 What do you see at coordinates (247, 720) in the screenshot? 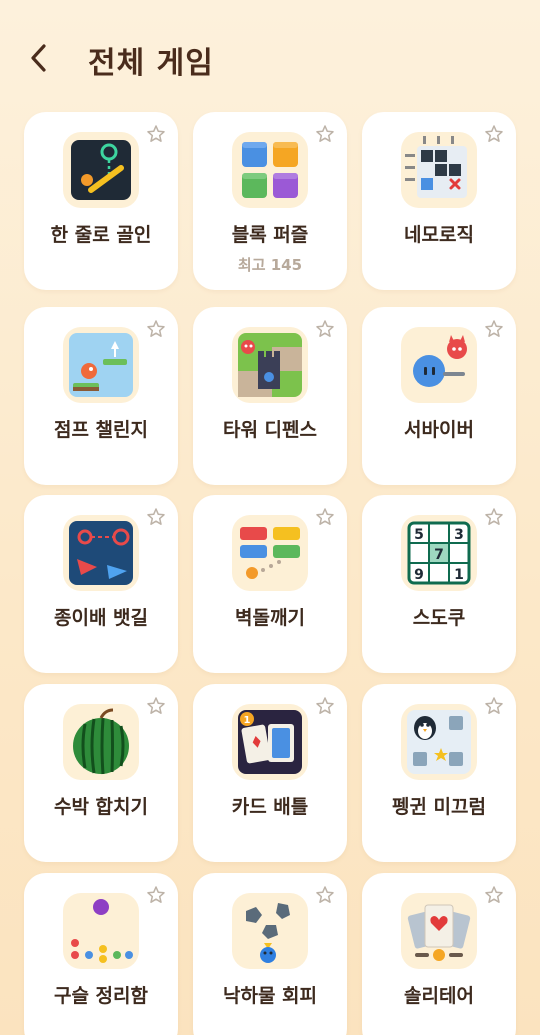
I see `card-level-badge: 1` at bounding box center [247, 720].